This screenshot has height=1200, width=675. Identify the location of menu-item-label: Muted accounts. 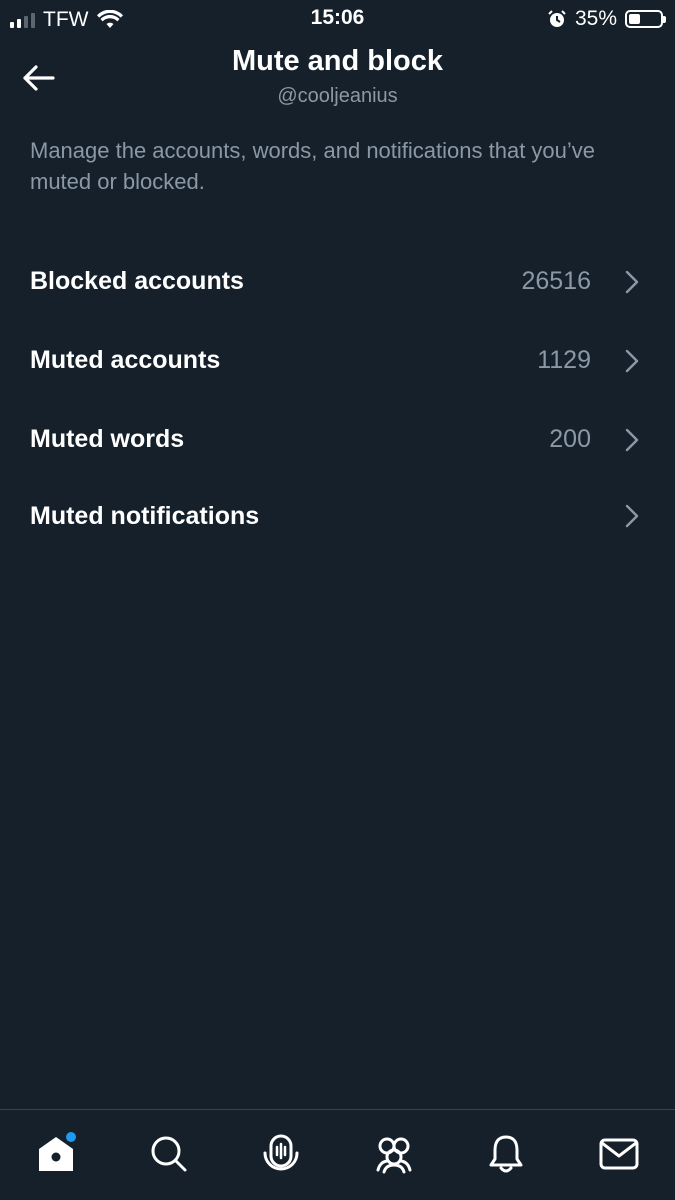
(125, 360).